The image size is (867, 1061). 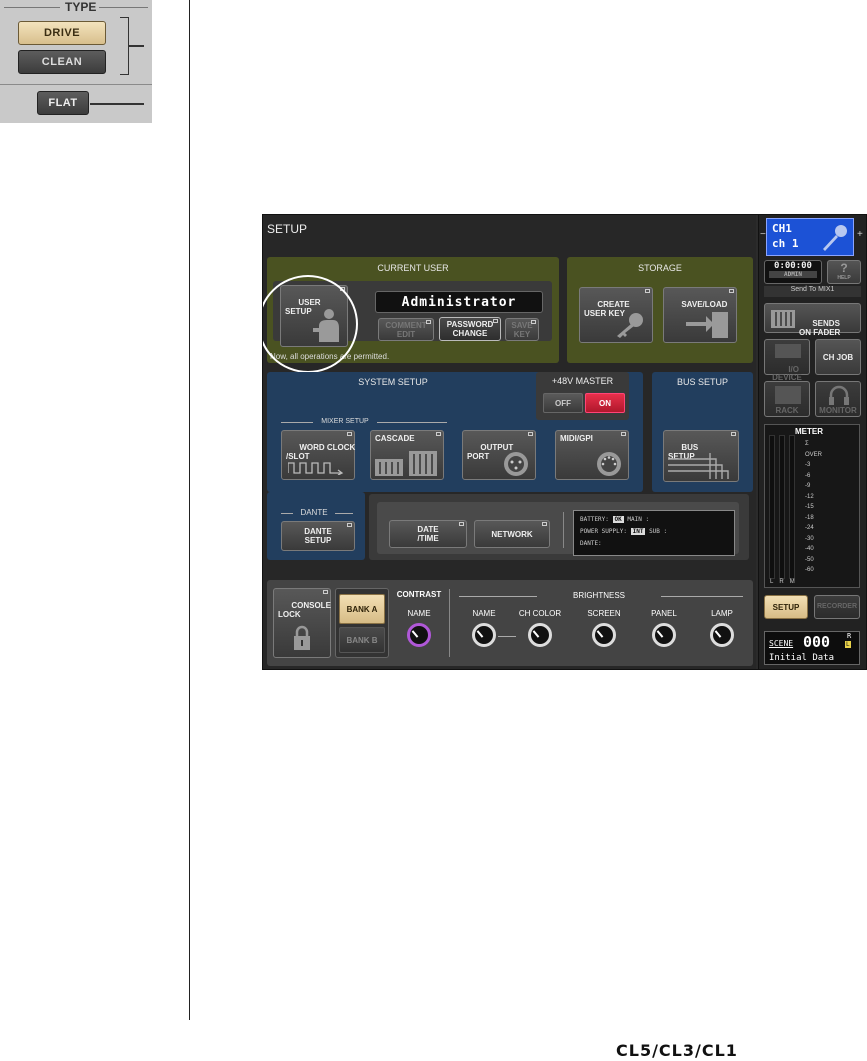 What do you see at coordinates (763, 234) in the screenshot?
I see `channel-prev-icon: −` at bounding box center [763, 234].